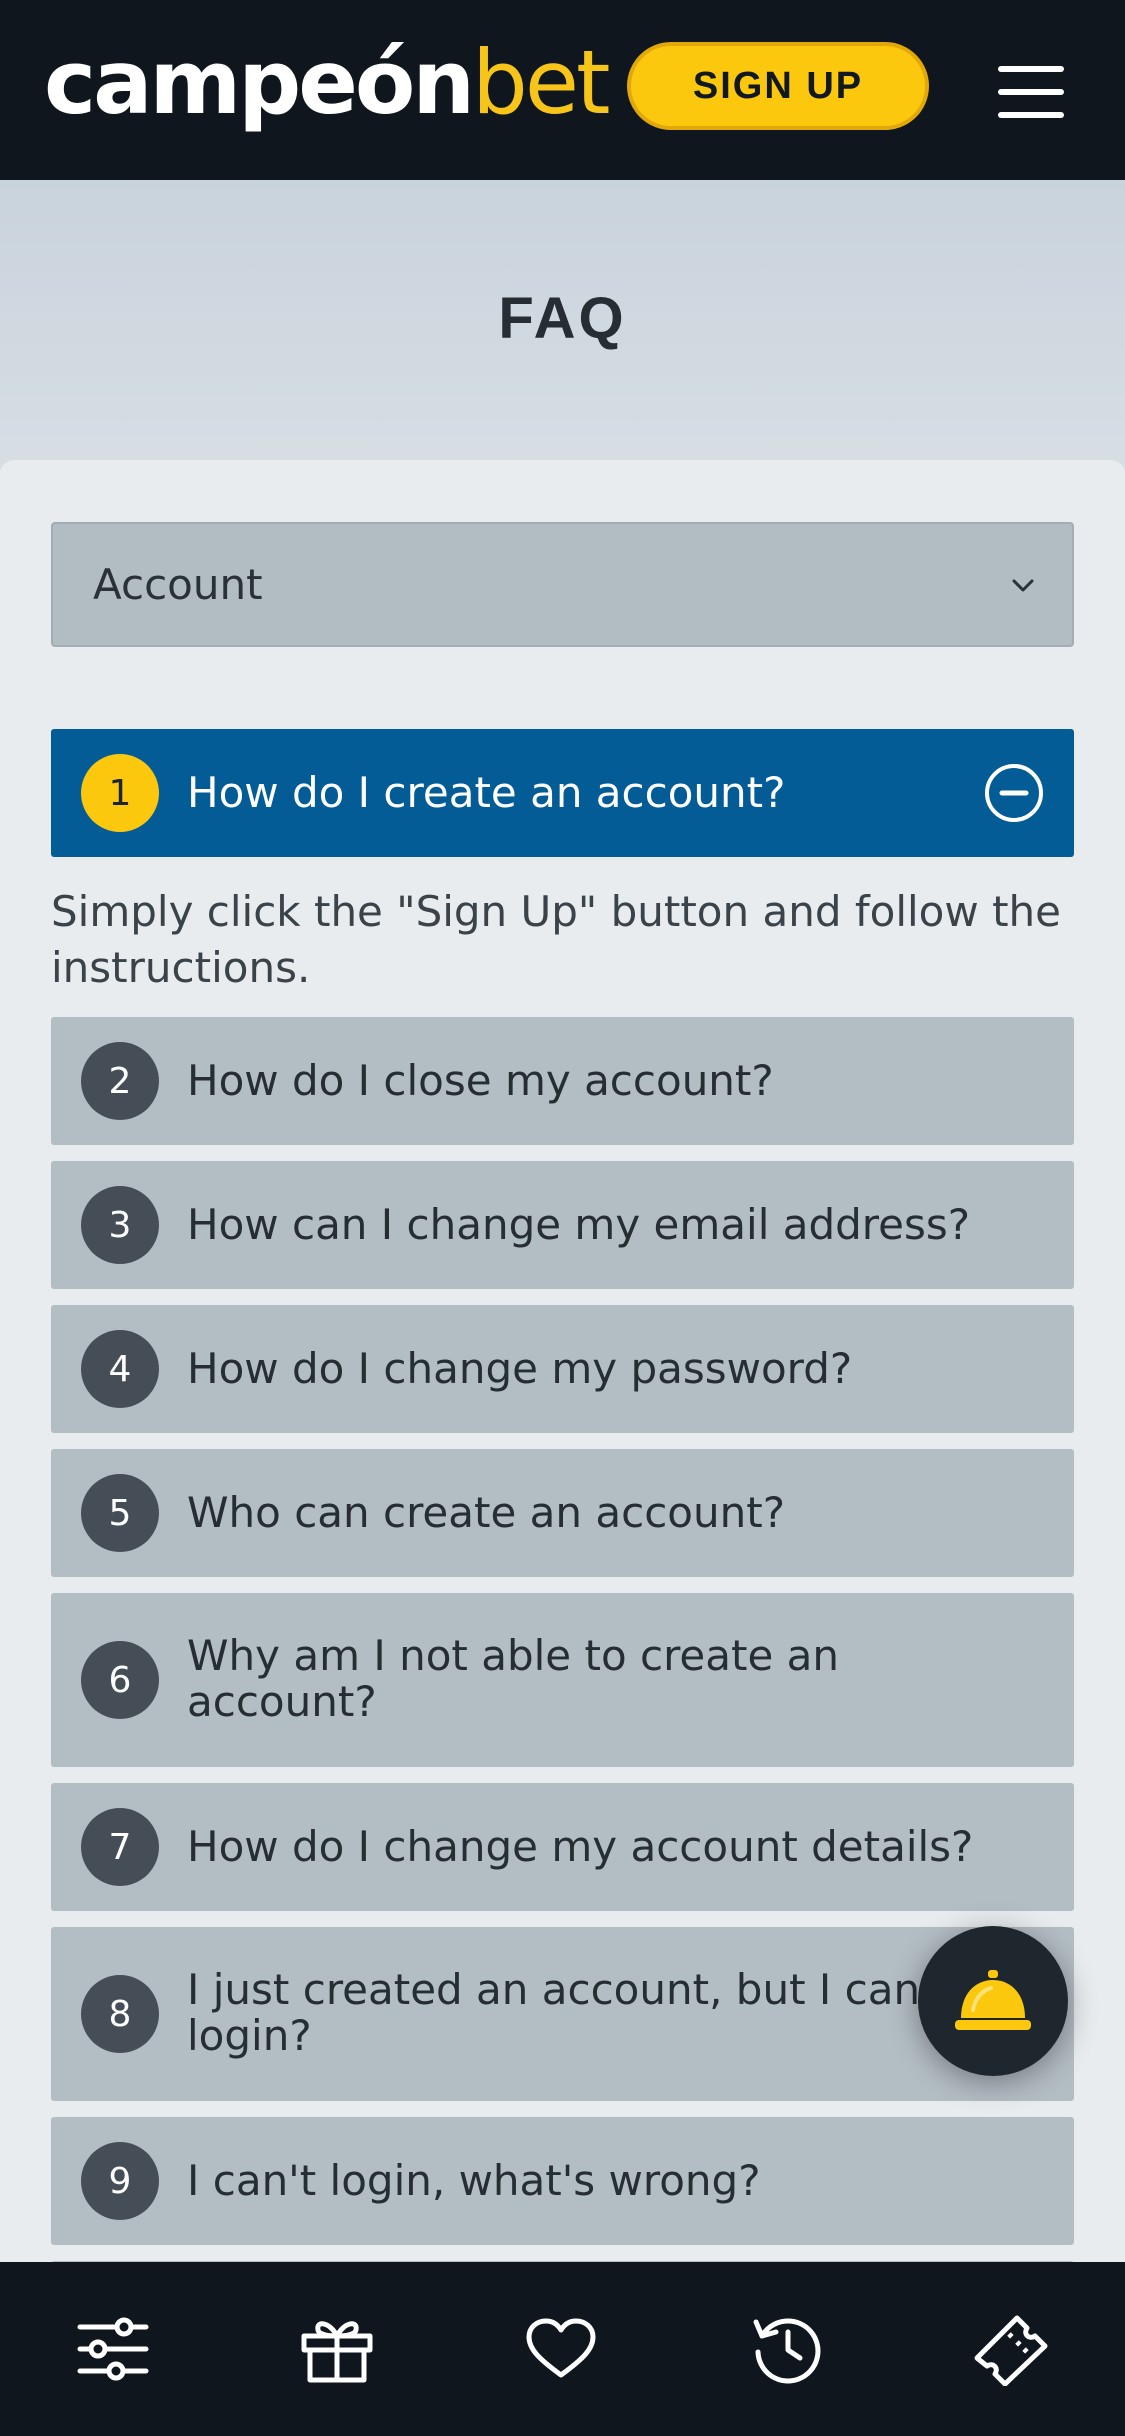 The height and width of the screenshot is (2436, 1125). I want to click on gift-icon, so click(337, 2352).